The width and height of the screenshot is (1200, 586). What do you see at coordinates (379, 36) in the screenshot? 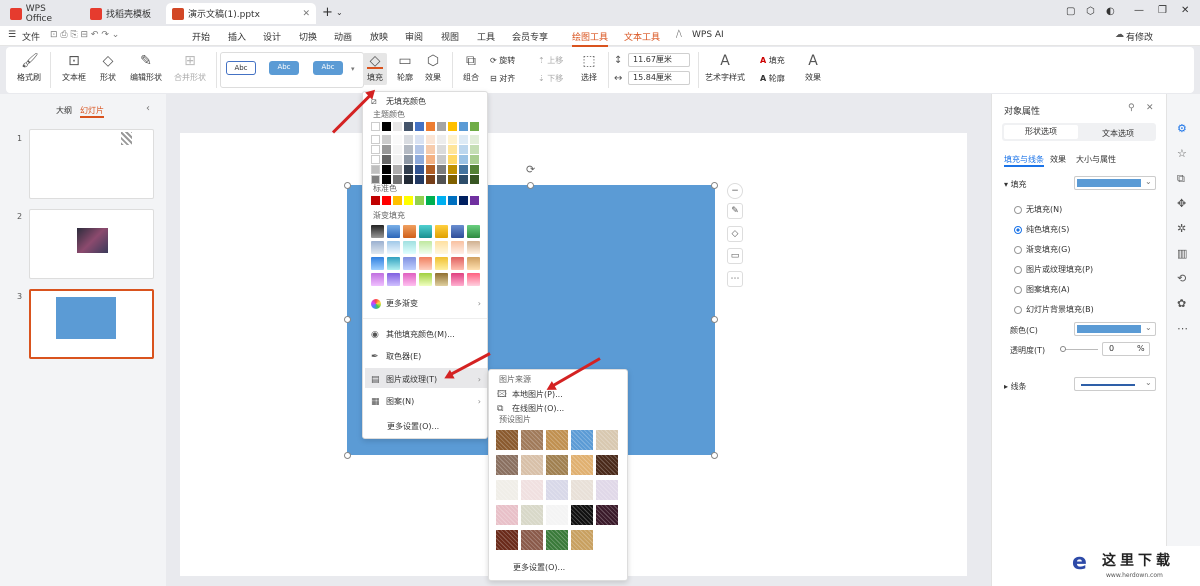
I see `menu-slideshow: 放映` at bounding box center [379, 36].